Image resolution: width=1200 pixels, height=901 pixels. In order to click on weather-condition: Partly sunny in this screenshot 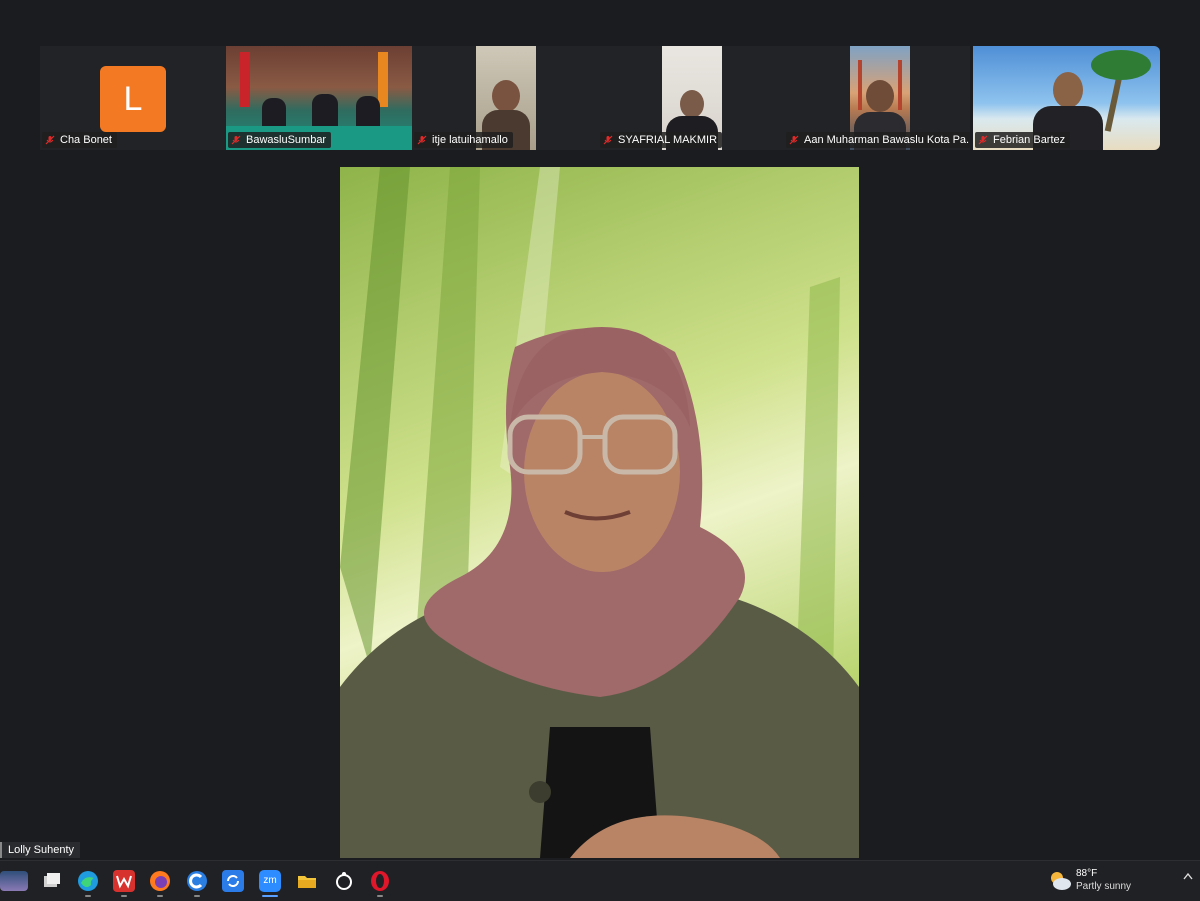, I will do `click(1104, 886)`.